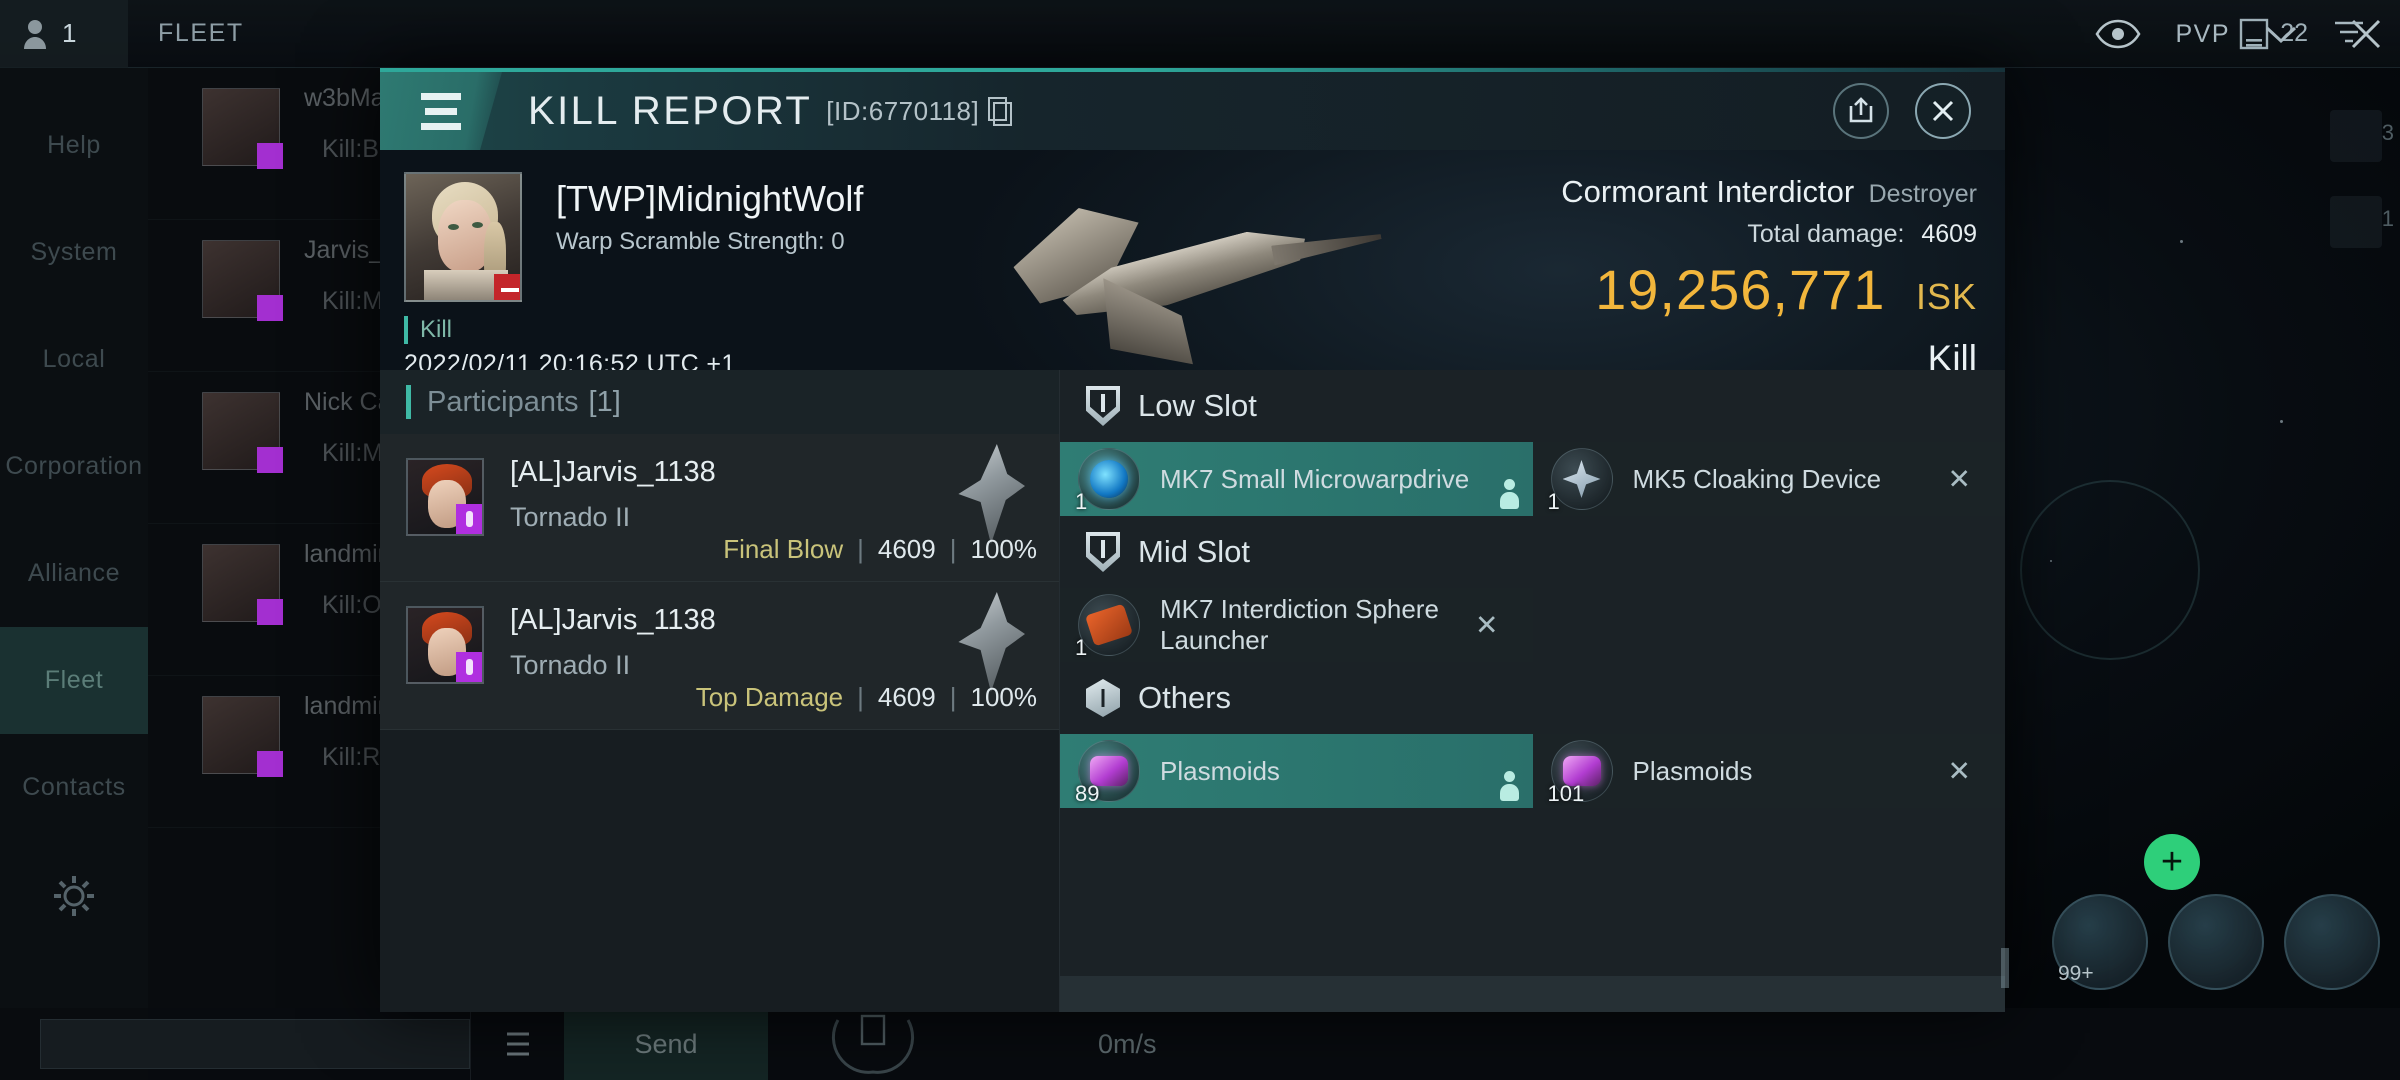 The height and width of the screenshot is (1080, 2400). Describe the element at coordinates (570, 517) in the screenshot. I see `participant-ship: Tornado II` at that location.